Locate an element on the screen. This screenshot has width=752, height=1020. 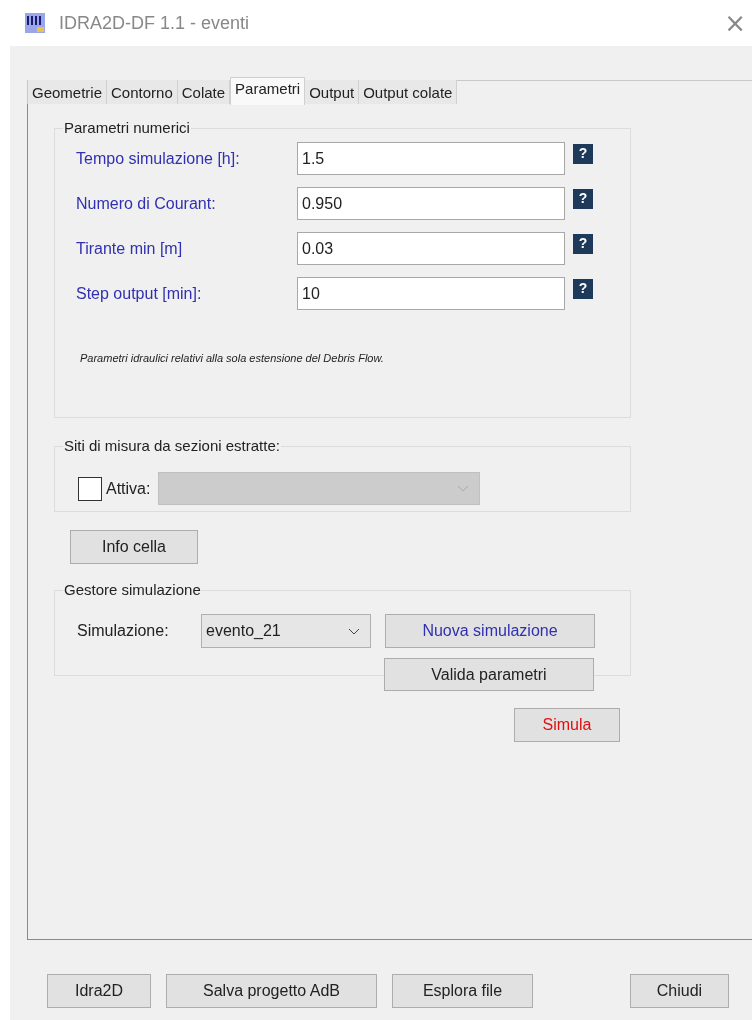
field-label: Numero di Courant: is located at coordinates (146, 203).